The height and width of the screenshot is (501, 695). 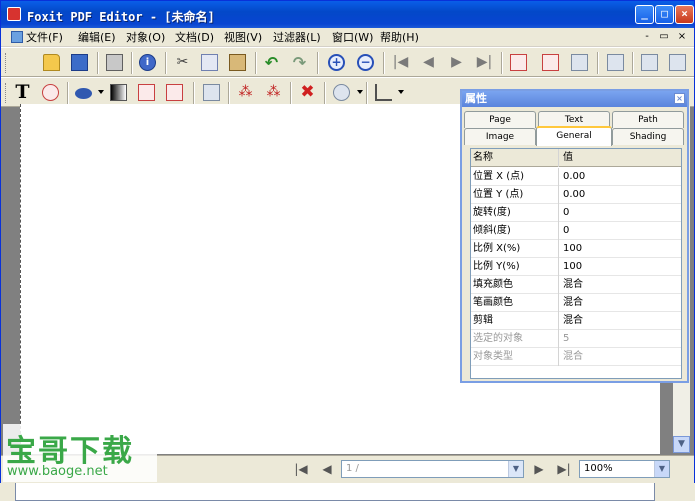 I want to click on select-all-icon, so click(x=211, y=92).